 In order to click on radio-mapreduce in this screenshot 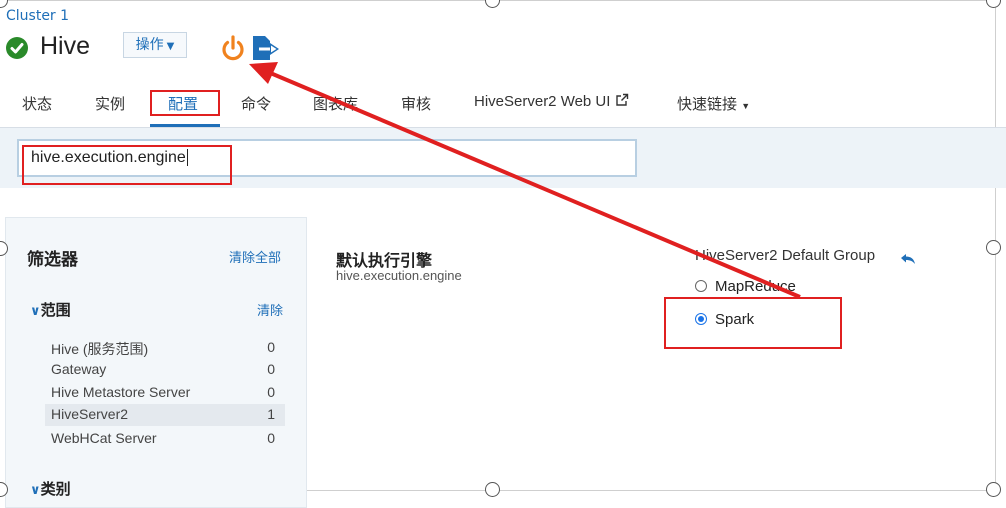, I will do `click(701, 286)`.